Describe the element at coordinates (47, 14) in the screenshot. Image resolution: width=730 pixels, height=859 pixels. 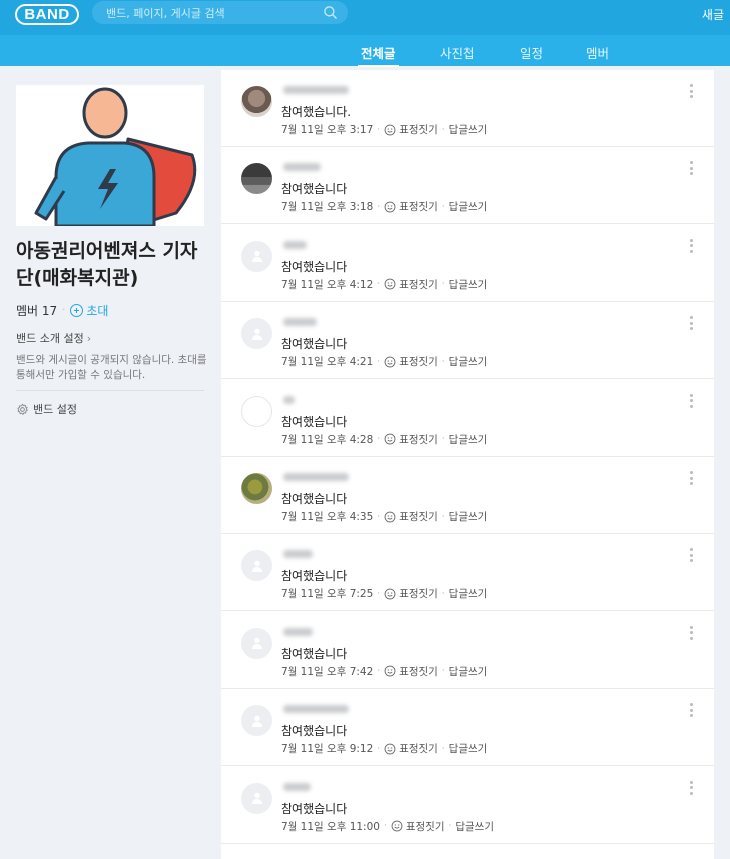
I see `band-logo: BAND` at that location.